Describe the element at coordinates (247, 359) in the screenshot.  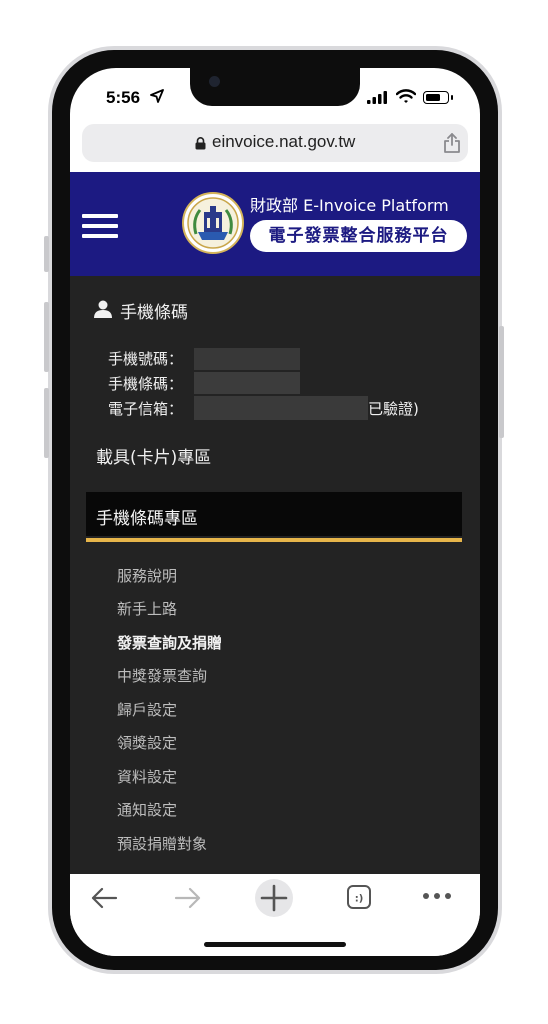
I see `redacted-phone-number` at that location.